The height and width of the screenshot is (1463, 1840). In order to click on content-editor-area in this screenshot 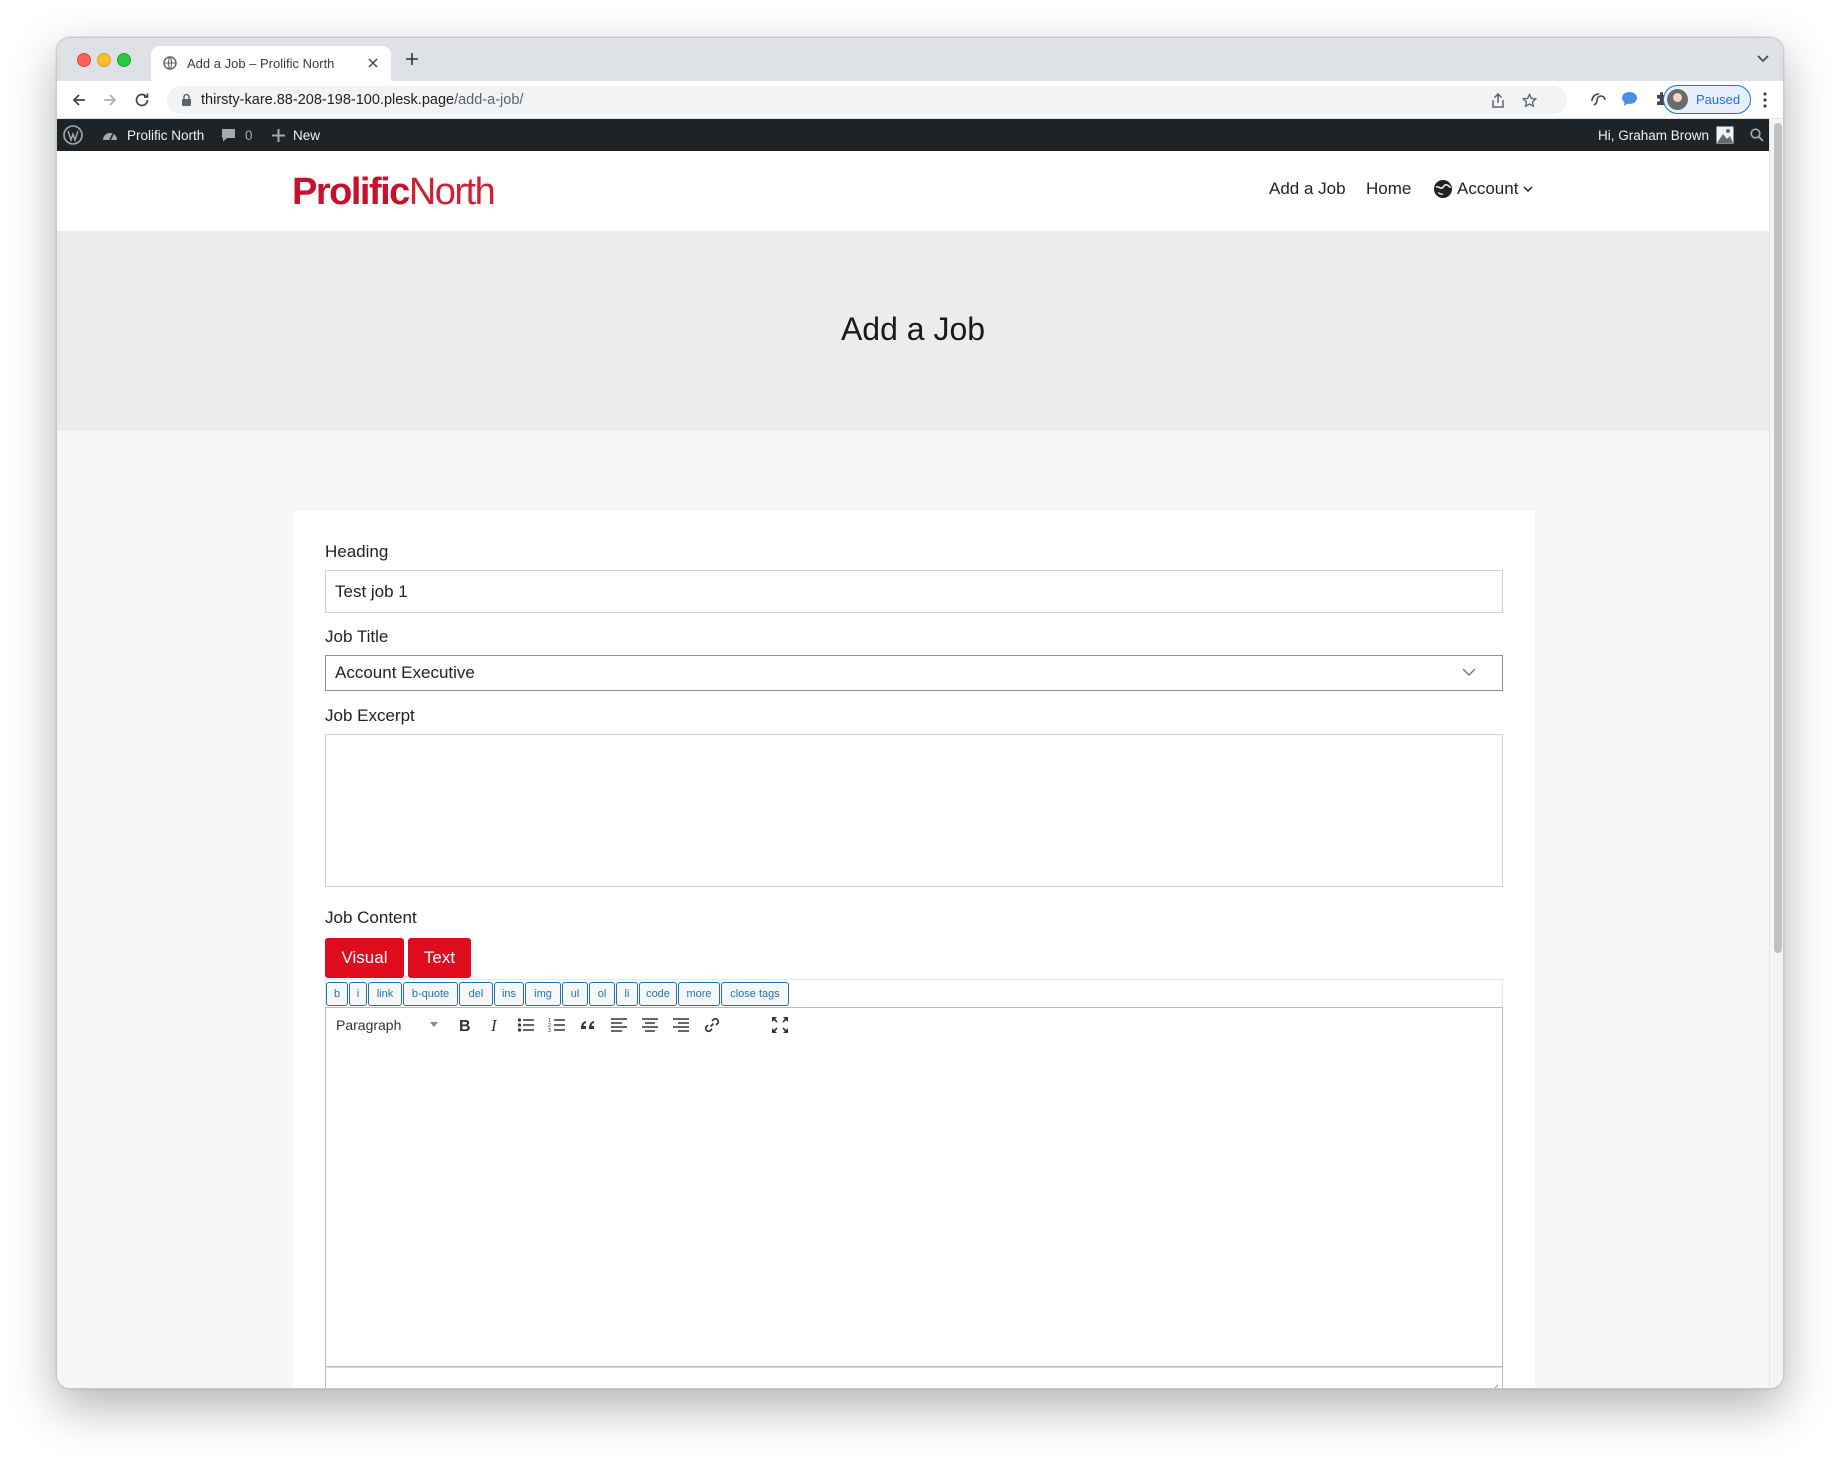, I will do `click(914, 1204)`.